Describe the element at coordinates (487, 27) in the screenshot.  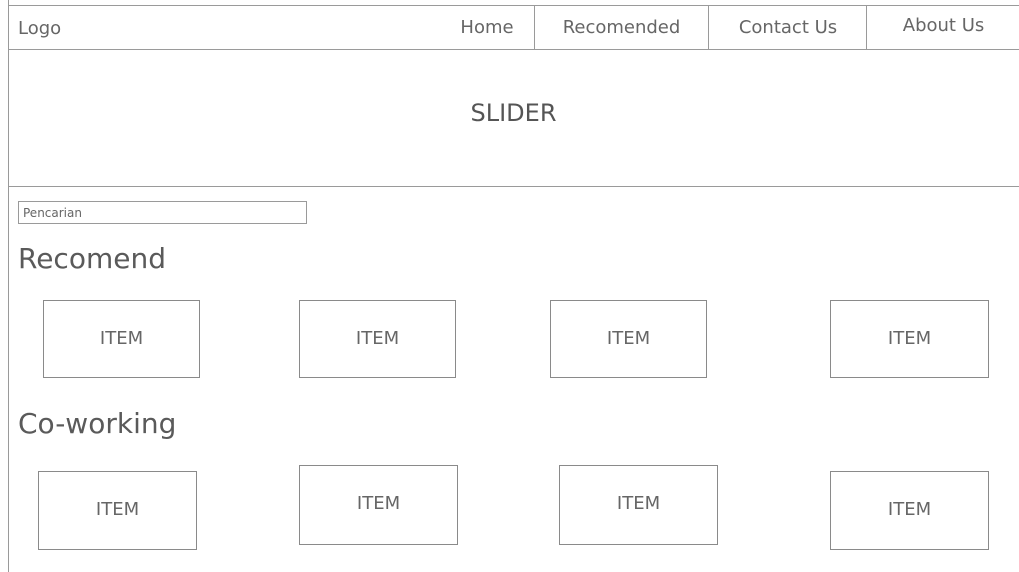
I see `nav-home-link: Home` at that location.